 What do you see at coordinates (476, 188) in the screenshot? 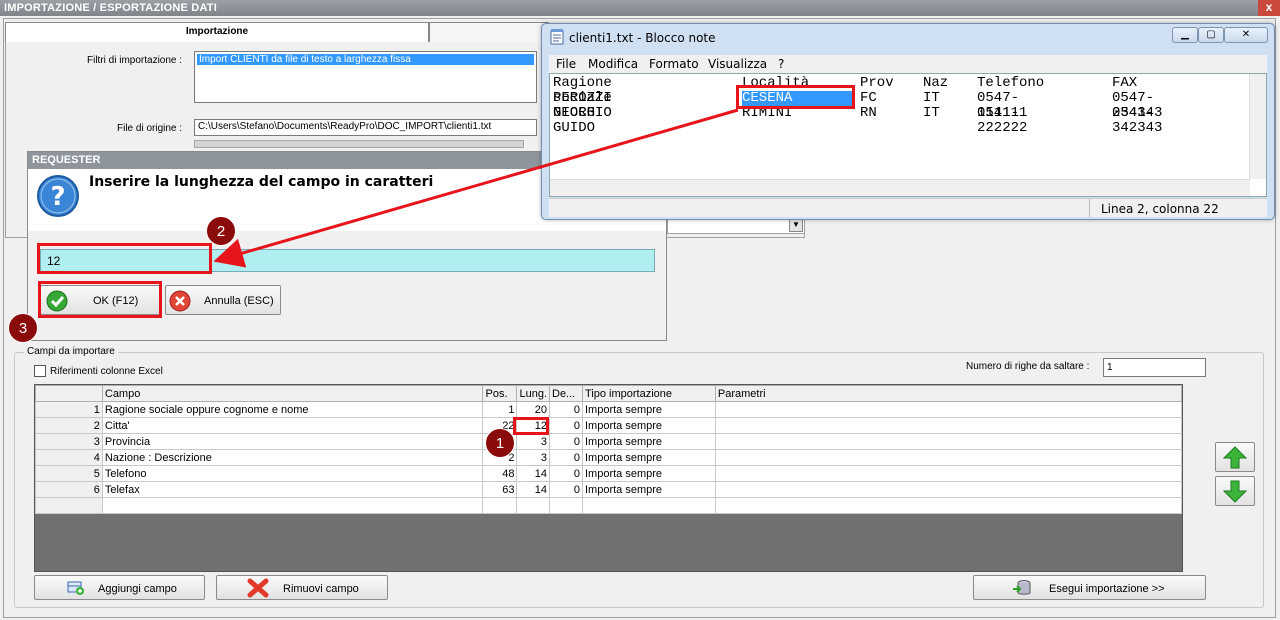
I see `annotation-arrow` at bounding box center [476, 188].